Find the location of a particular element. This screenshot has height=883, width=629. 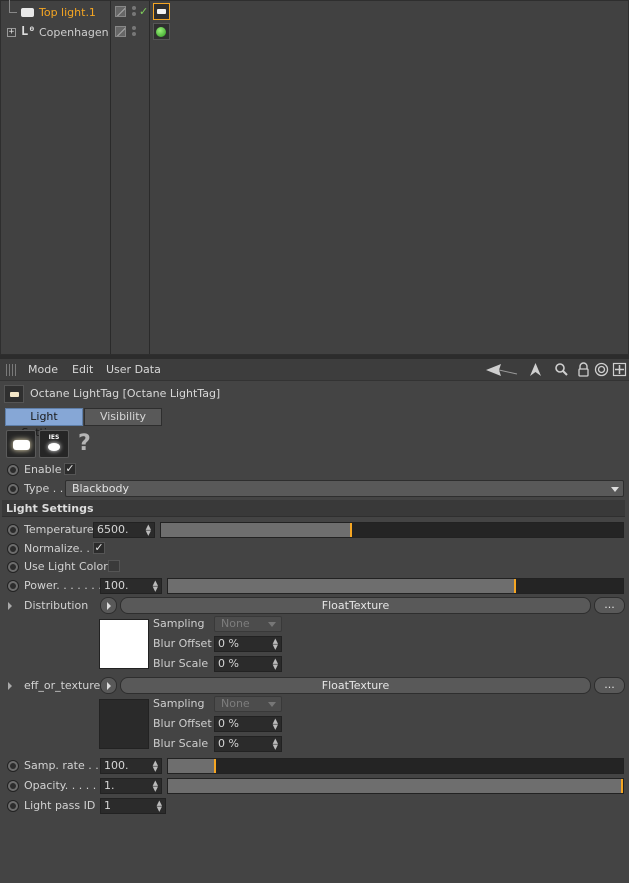

panel-grip-icon is located at coordinates (12, 370).